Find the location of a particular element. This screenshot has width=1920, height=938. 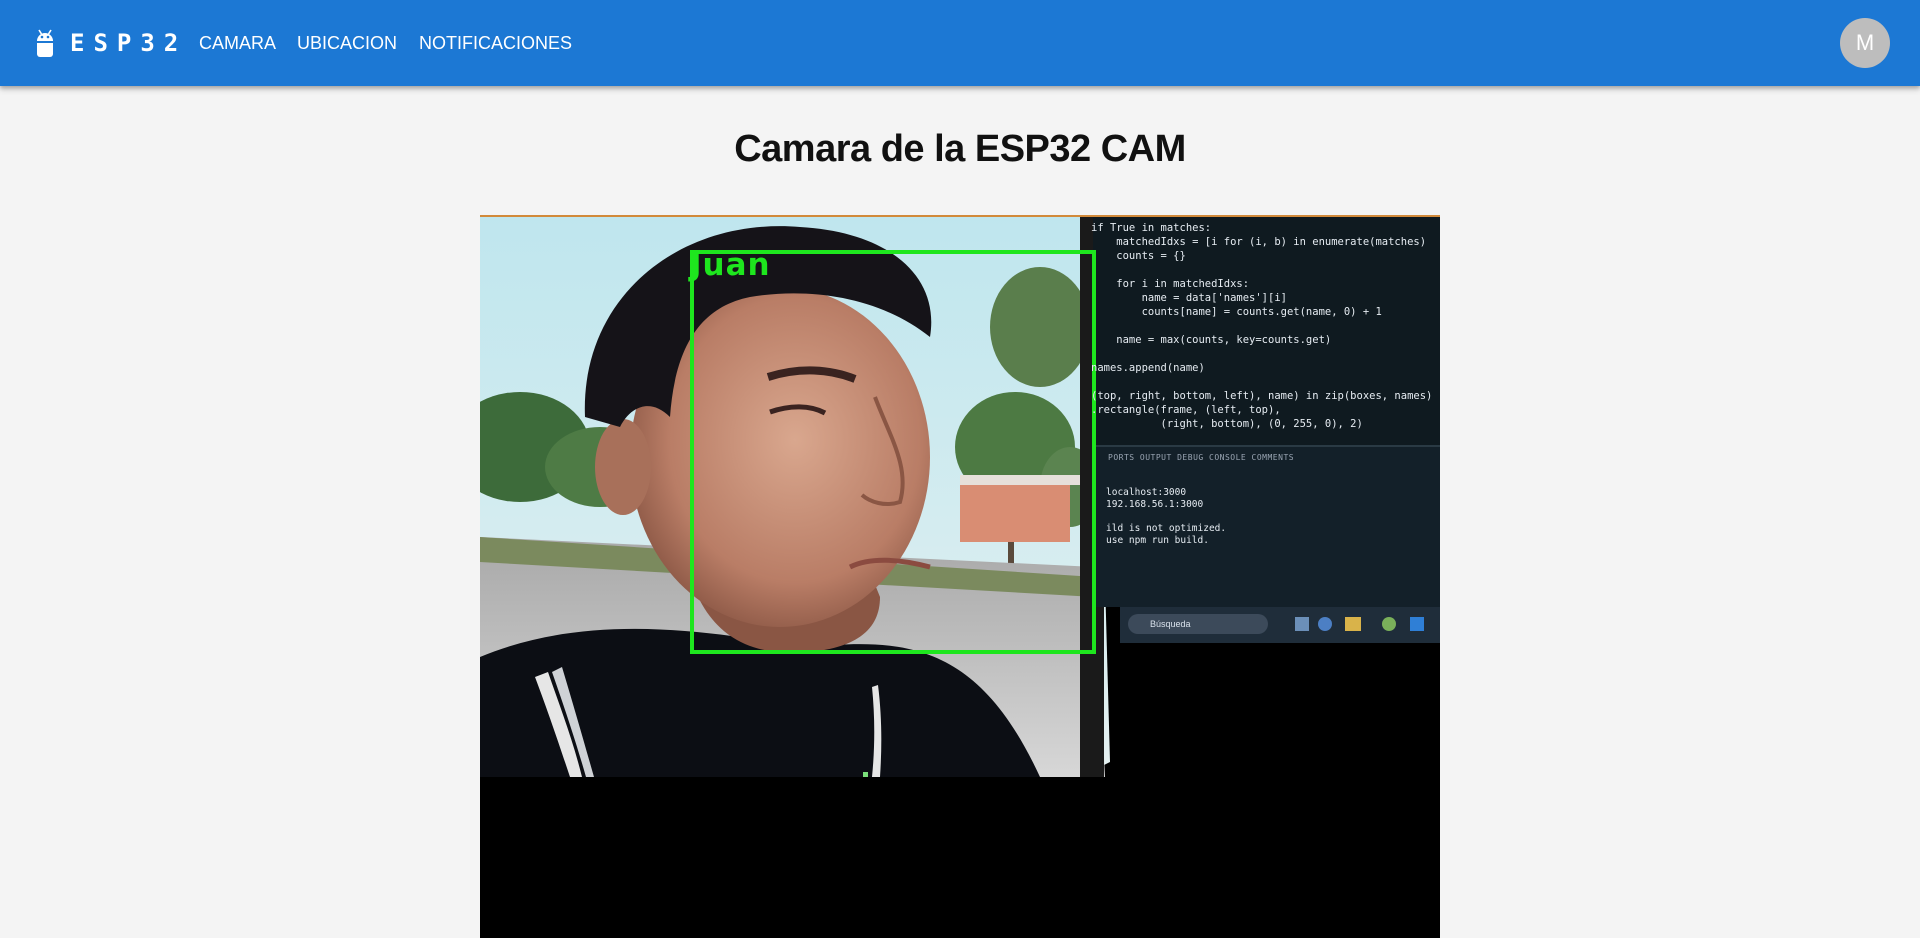

brand-logo-text: ESP32 is located at coordinates (128, 43).